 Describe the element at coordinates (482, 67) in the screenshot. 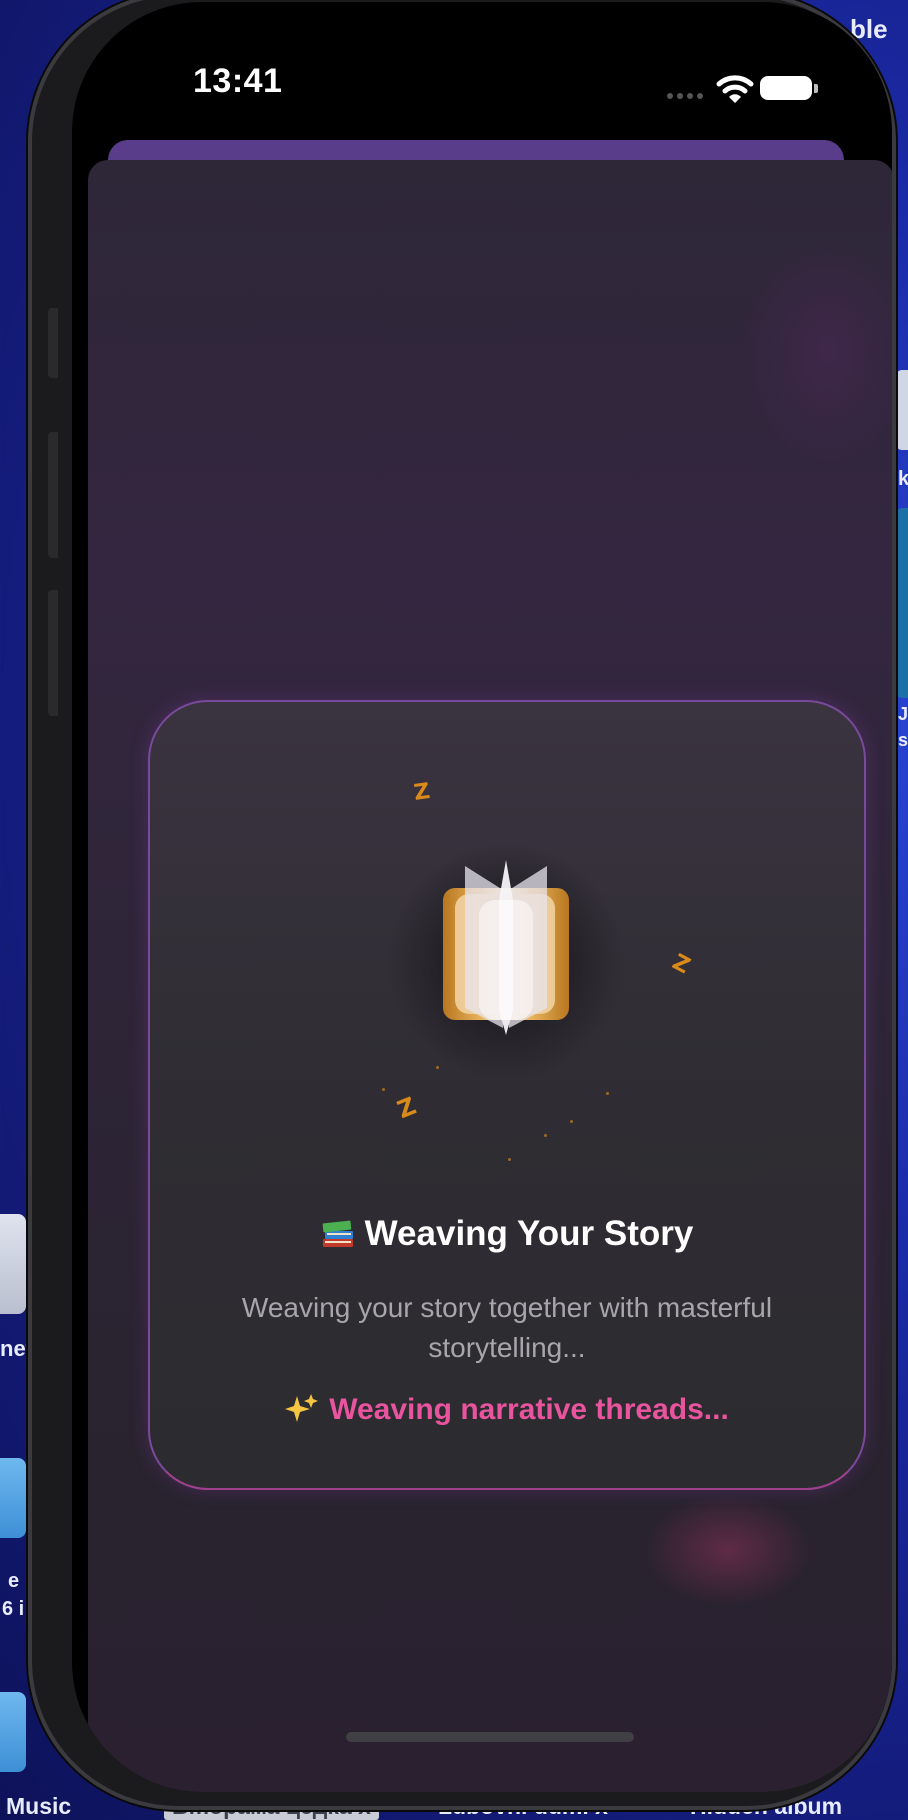

I see `status-bar: 13:41` at that location.